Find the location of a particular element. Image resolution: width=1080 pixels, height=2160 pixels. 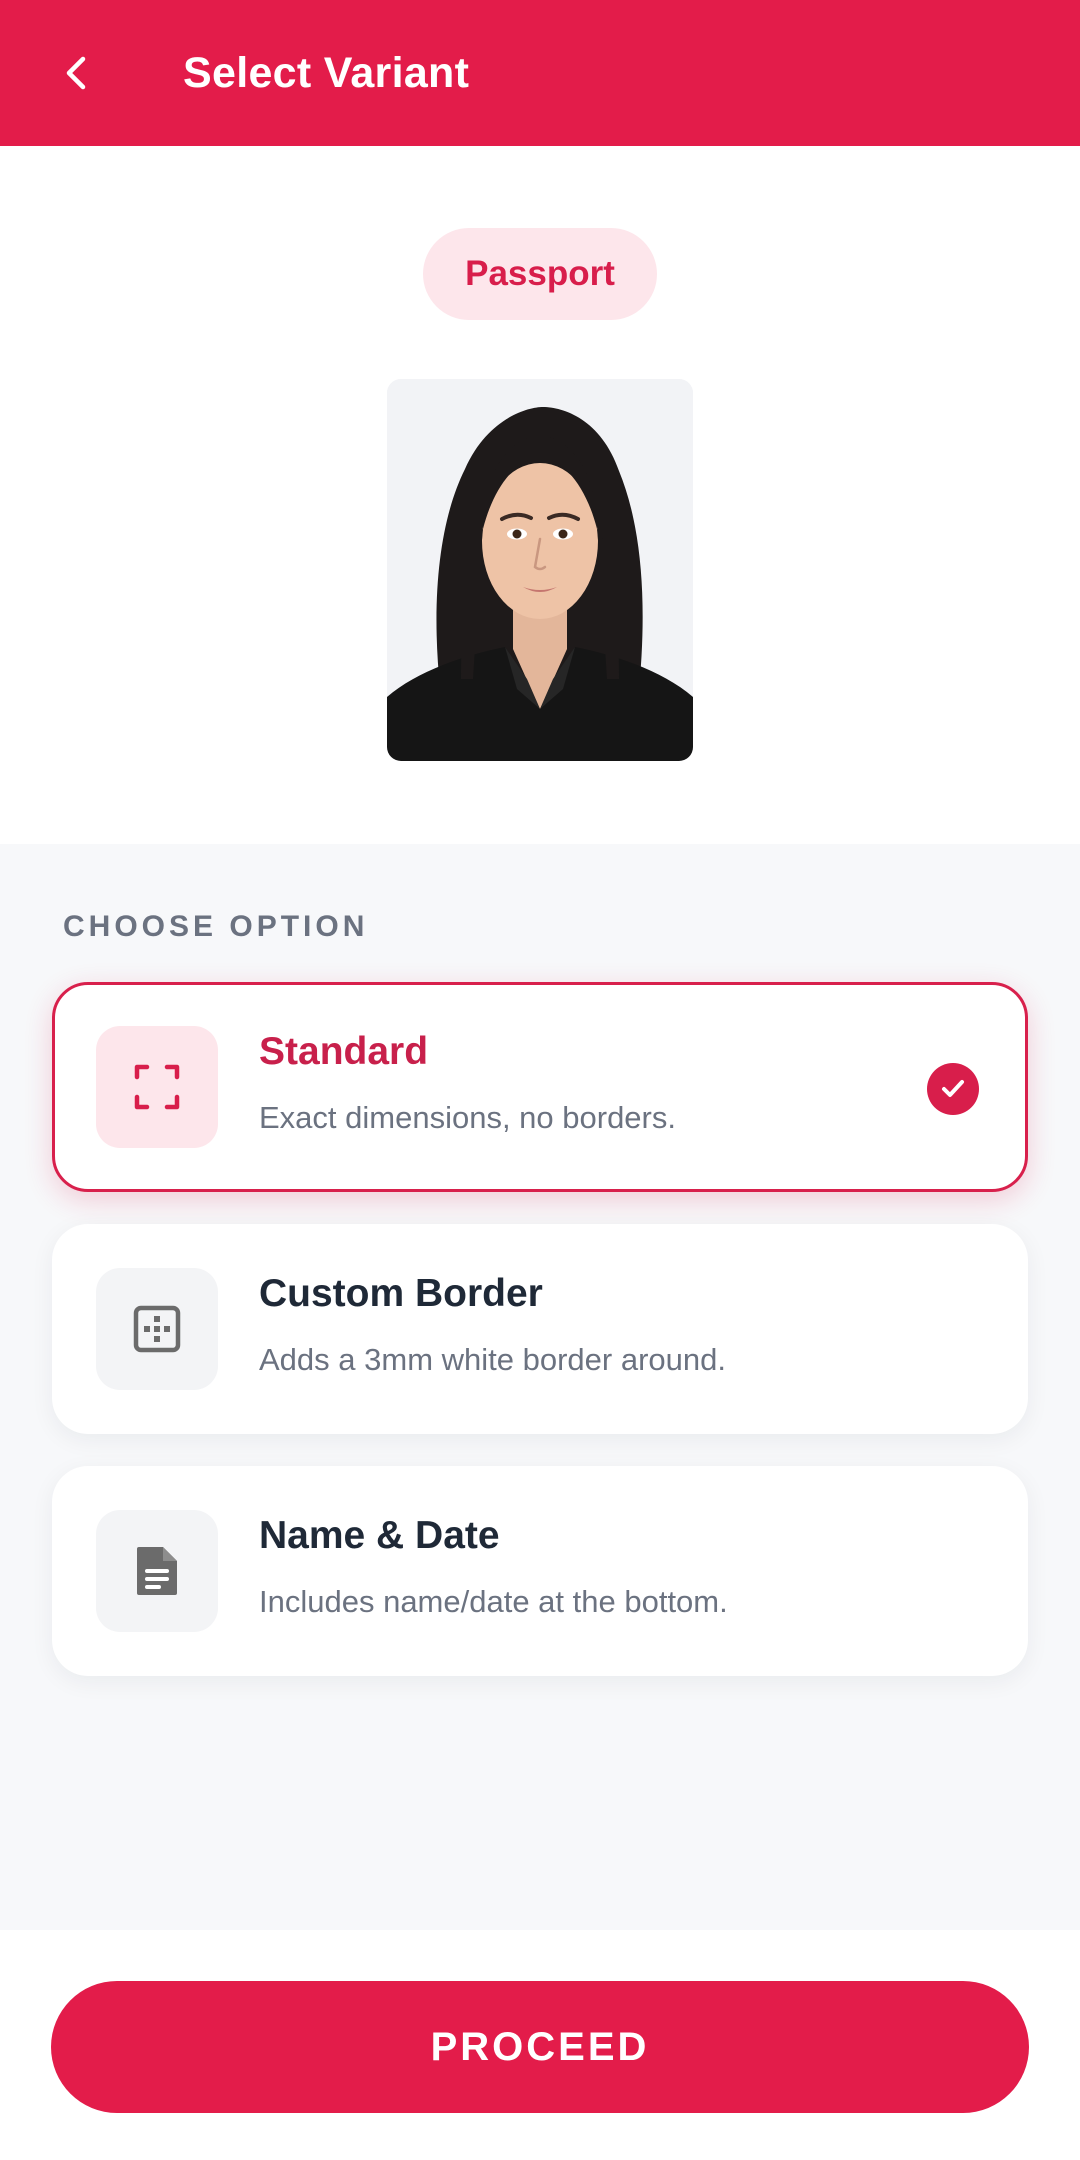

check-circle-icon is located at coordinates (953, 1089).